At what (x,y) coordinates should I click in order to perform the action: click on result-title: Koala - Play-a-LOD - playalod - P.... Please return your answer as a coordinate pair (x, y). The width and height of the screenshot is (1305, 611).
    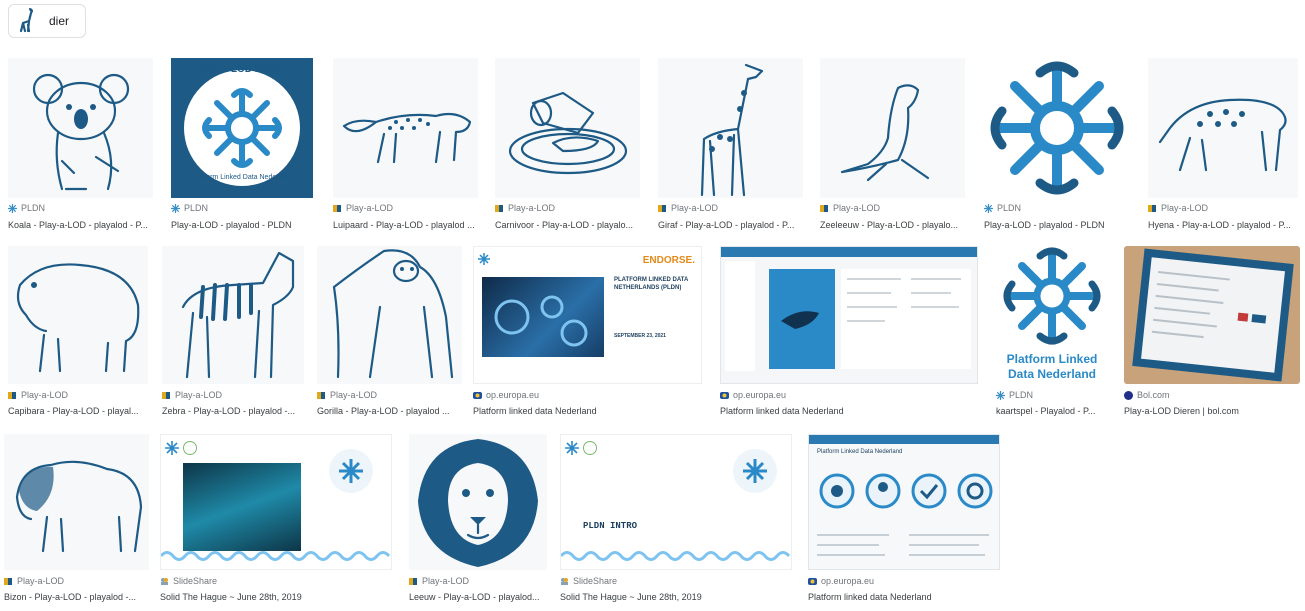
    Looking at the image, I should click on (80, 225).